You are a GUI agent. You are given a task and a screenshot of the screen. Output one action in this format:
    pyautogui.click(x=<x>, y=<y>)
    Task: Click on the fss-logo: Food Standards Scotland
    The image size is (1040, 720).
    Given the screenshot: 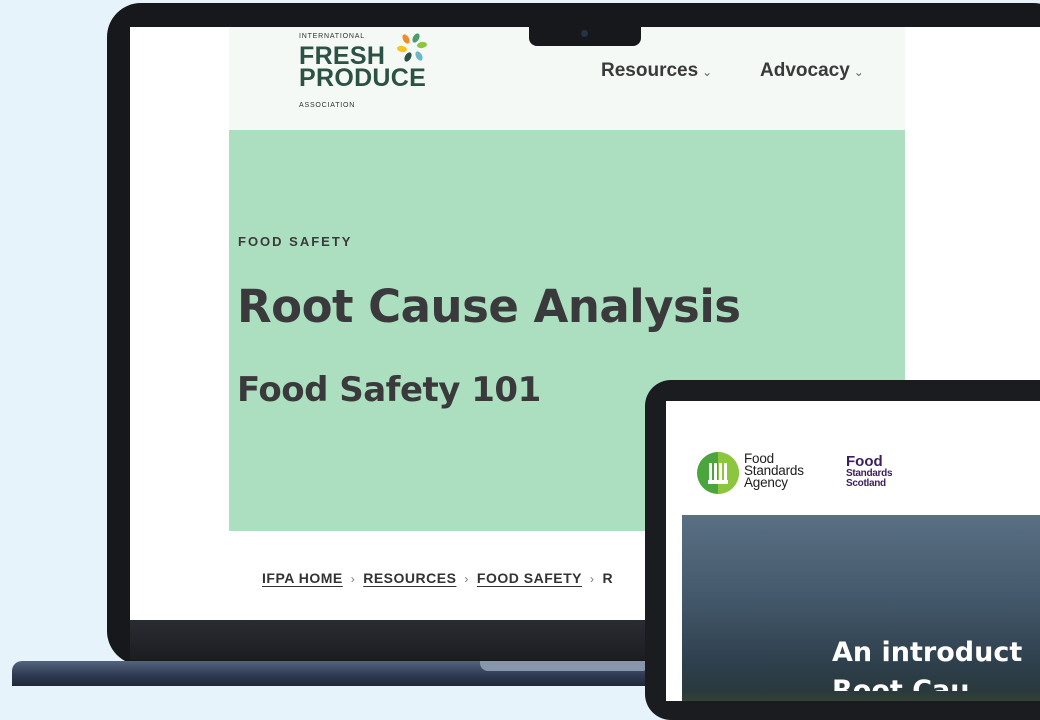 What is the action you would take?
    pyautogui.click(x=869, y=471)
    